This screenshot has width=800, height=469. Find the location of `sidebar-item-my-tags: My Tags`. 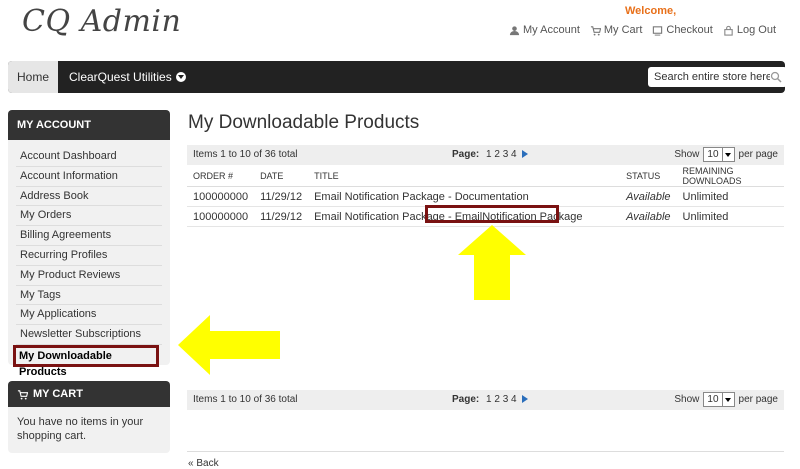

sidebar-item-my-tags: My Tags is located at coordinates (89, 296).